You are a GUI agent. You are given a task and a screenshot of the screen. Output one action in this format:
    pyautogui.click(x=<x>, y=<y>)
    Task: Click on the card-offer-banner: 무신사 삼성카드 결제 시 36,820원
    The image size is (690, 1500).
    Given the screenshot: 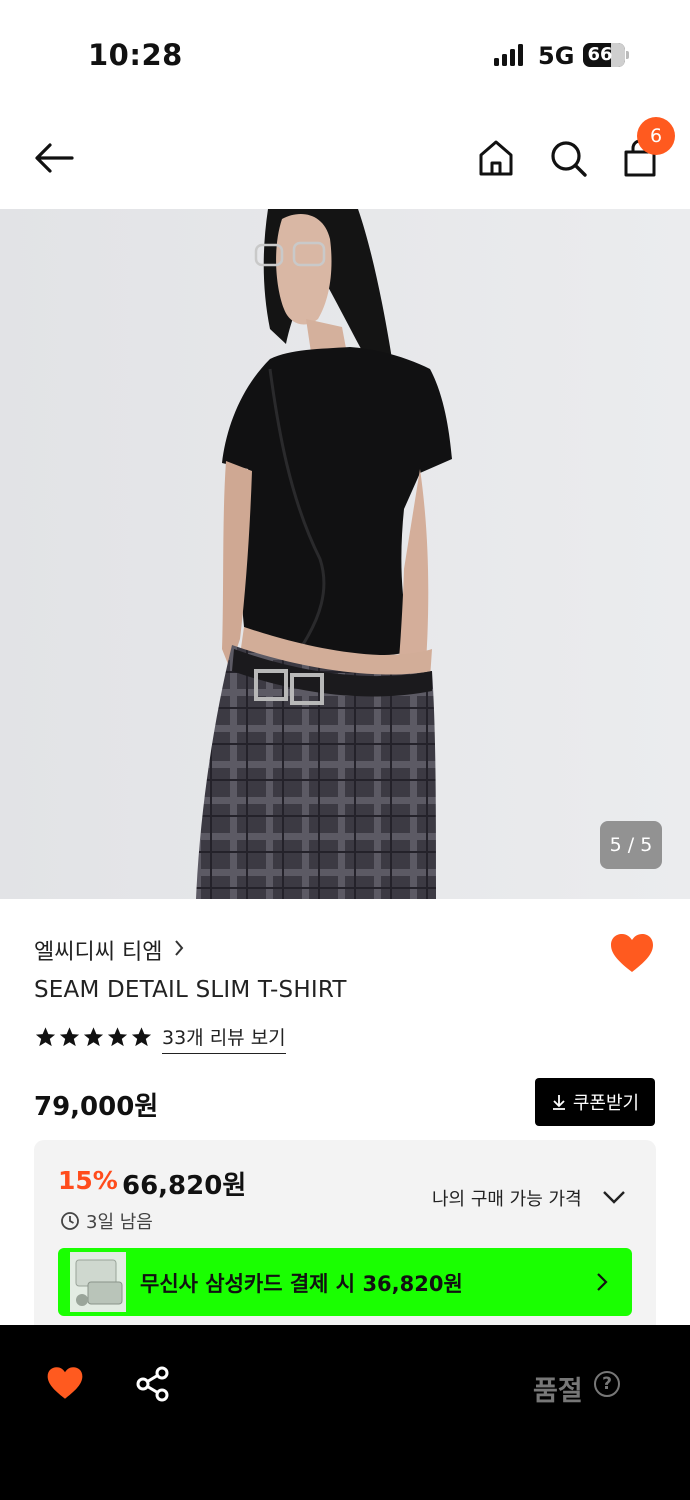 What is the action you would take?
    pyautogui.click(x=345, y=1282)
    